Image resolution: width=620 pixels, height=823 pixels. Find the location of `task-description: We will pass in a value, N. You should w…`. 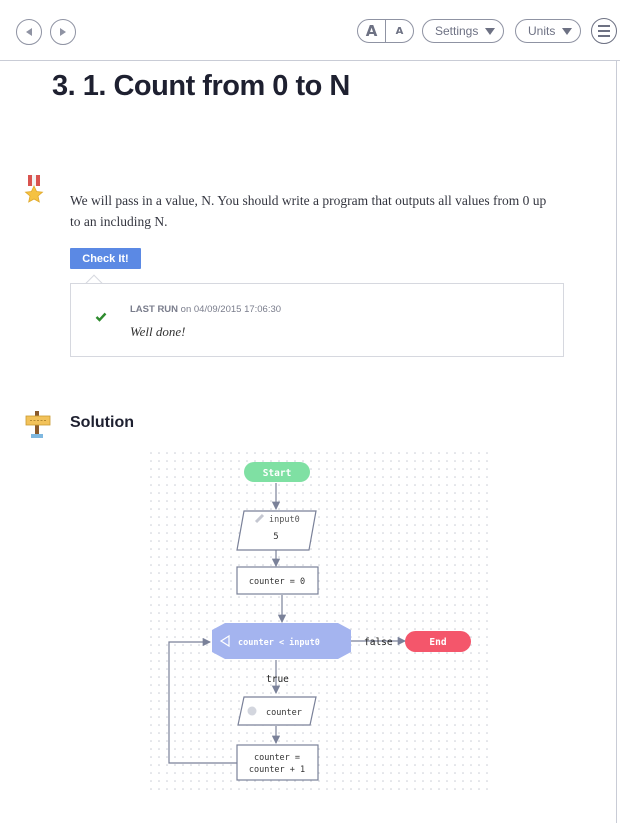

task-description: We will pass in a value, N. You should w… is located at coordinates (308, 211).